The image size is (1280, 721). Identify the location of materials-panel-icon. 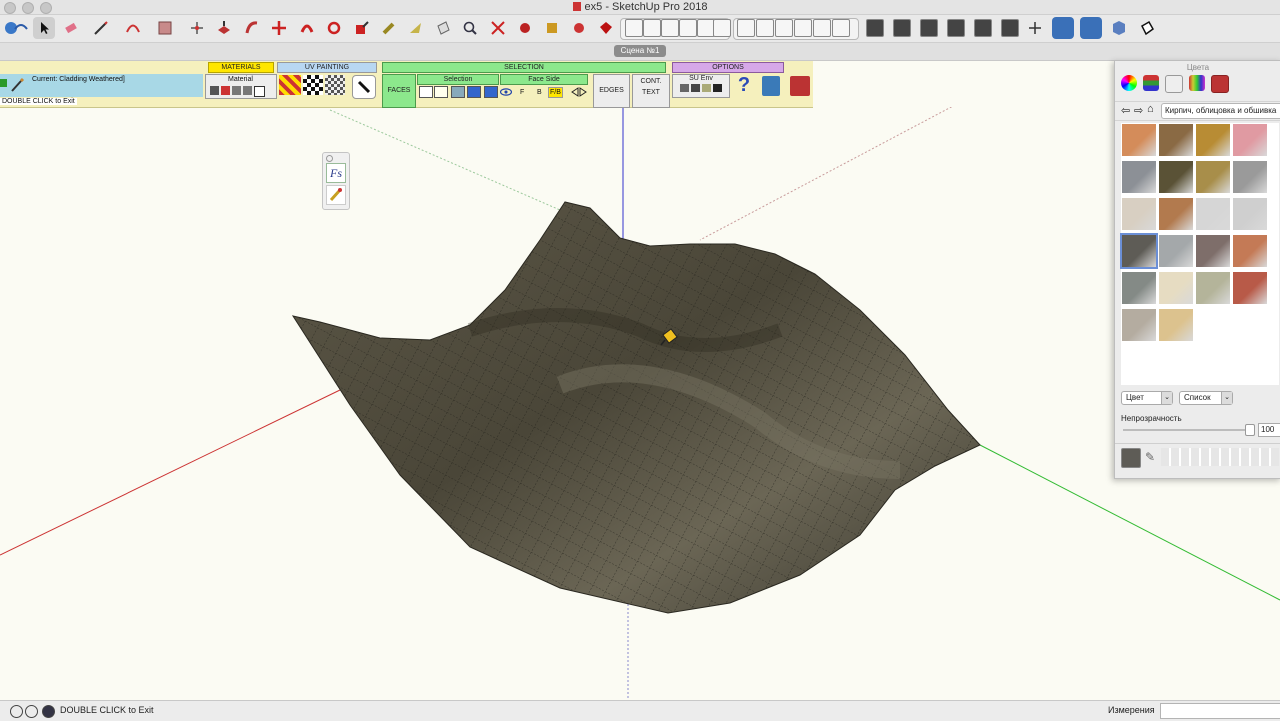
(1147, 28).